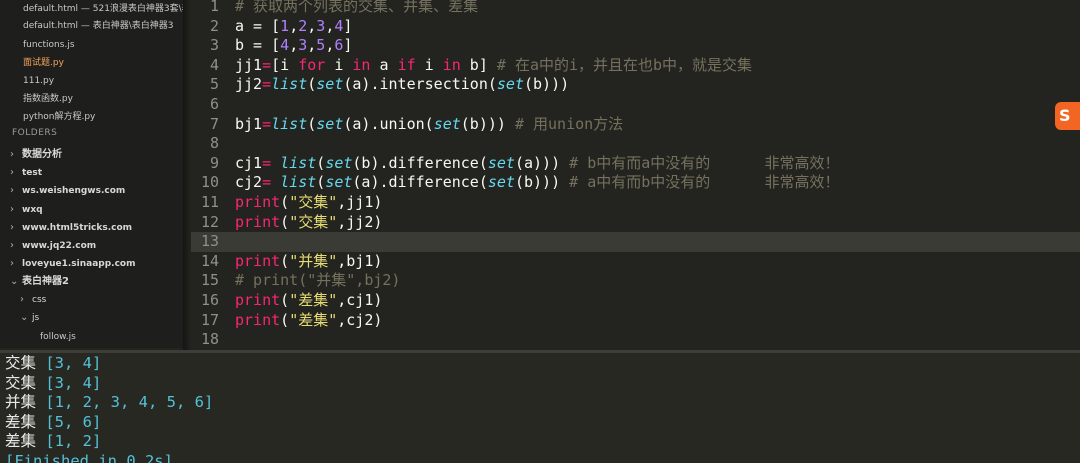 Image resolution: width=1080 pixels, height=463 pixels. What do you see at coordinates (59, 117) in the screenshot?
I see `open-file-item: python解方程.py` at bounding box center [59, 117].